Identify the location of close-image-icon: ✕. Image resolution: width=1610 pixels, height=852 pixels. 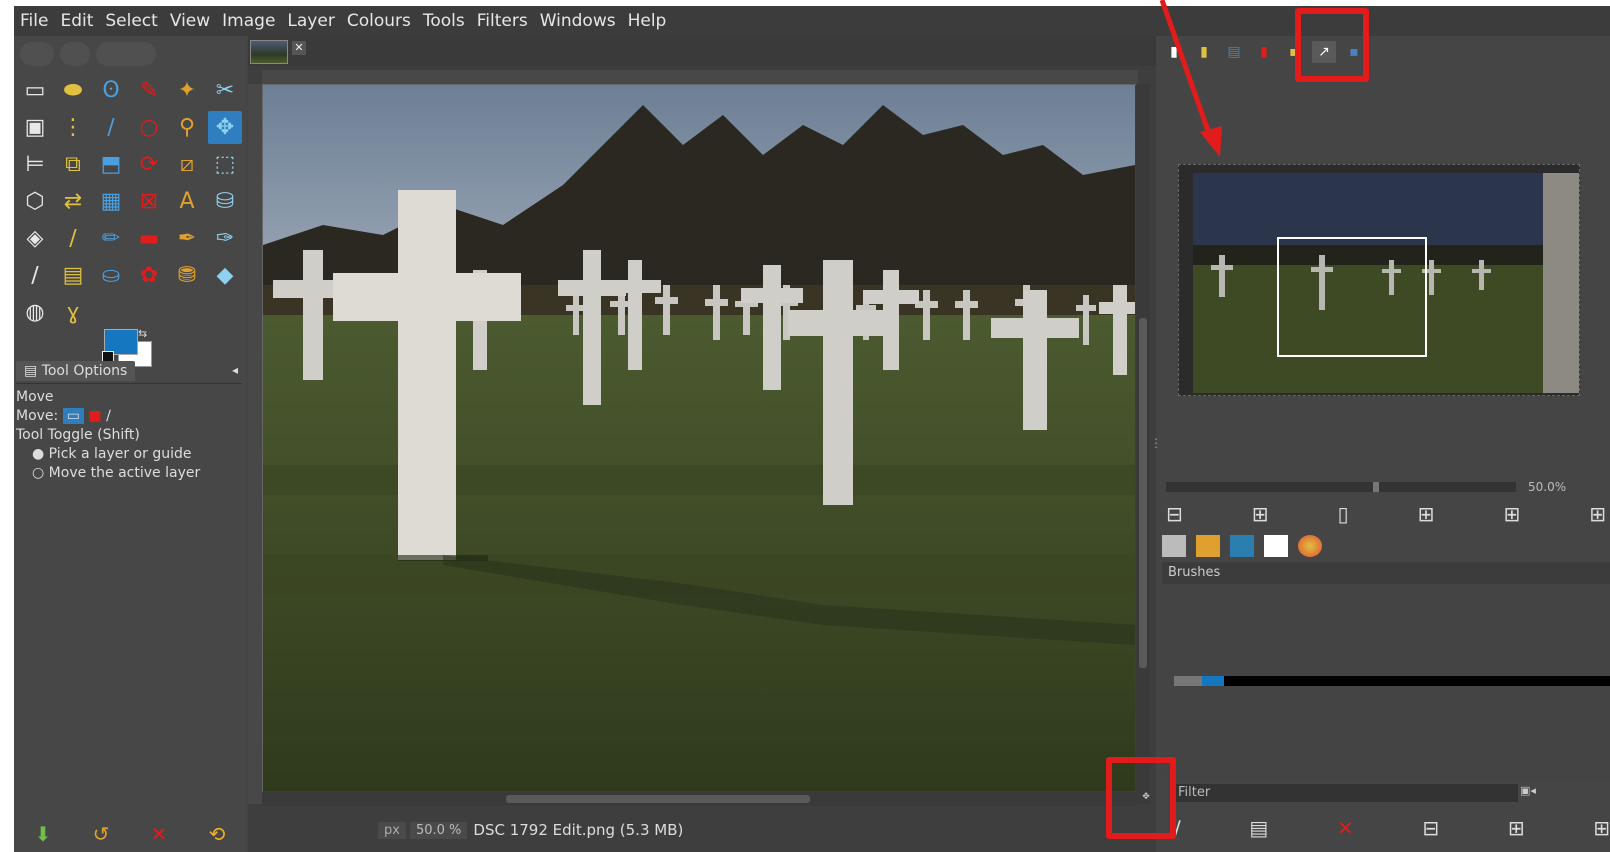
(299, 48).